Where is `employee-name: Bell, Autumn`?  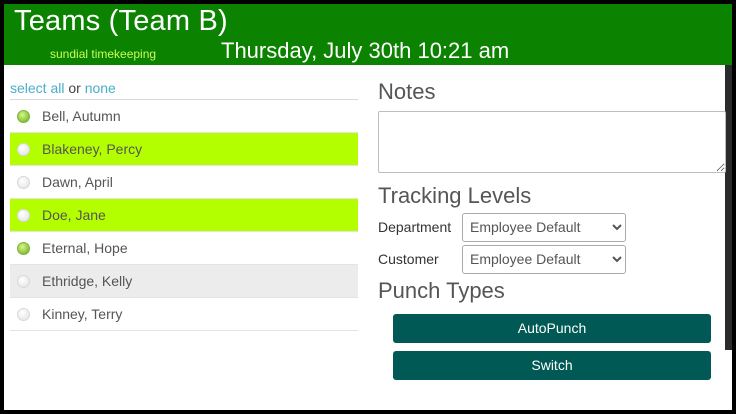 employee-name: Bell, Autumn is located at coordinates (81, 116).